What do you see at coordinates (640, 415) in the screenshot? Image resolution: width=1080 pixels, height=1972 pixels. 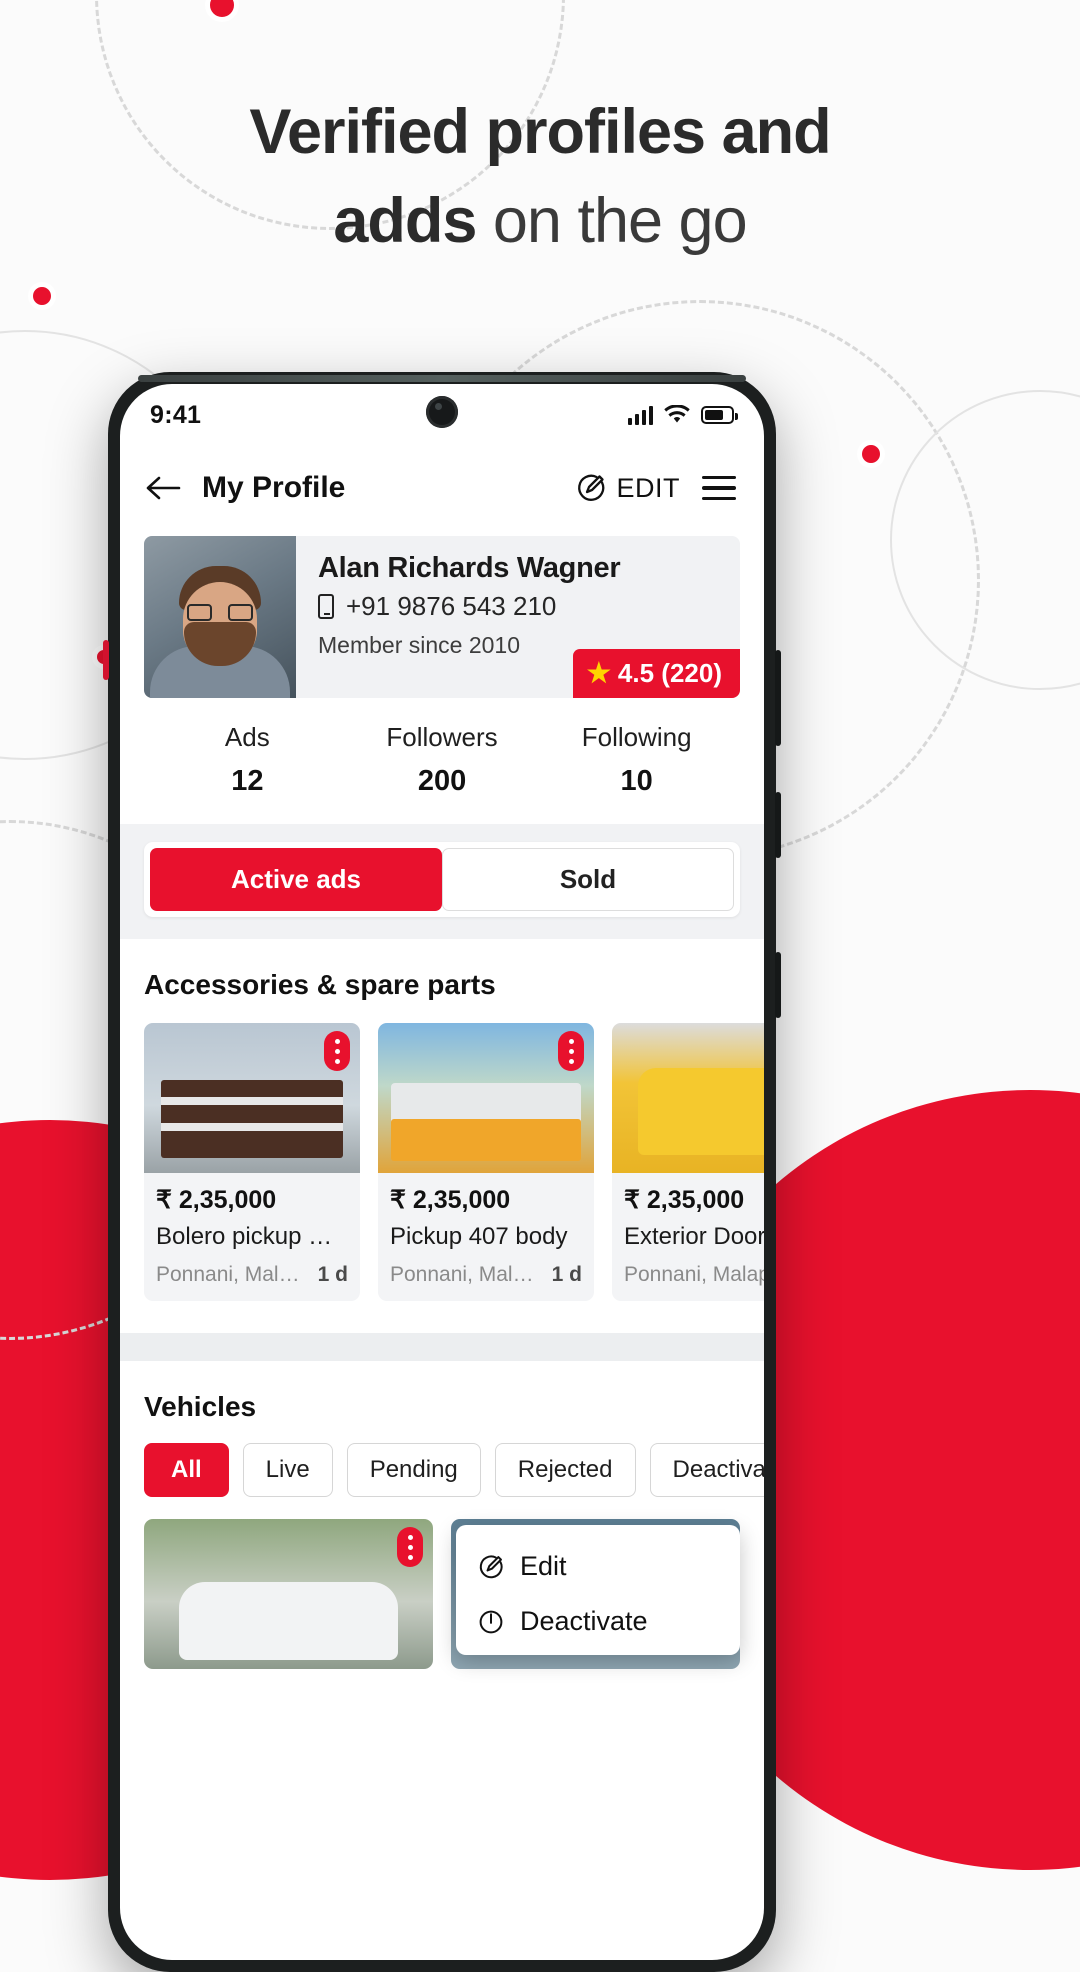 I see `signal-bars-icon` at bounding box center [640, 415].